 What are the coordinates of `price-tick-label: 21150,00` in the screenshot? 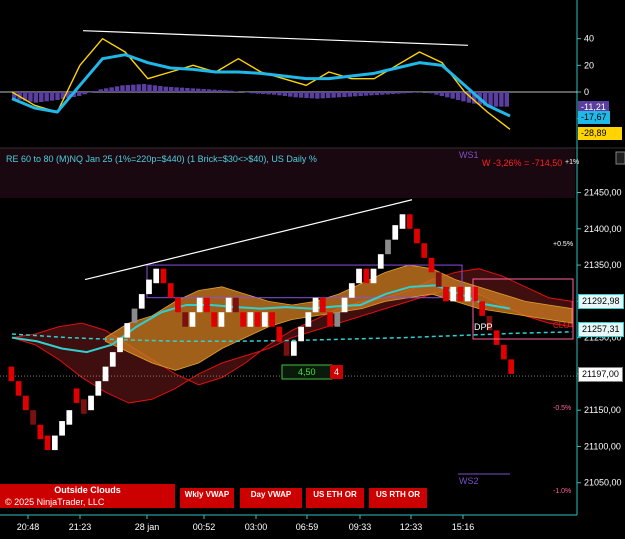 It's located at (602, 410).